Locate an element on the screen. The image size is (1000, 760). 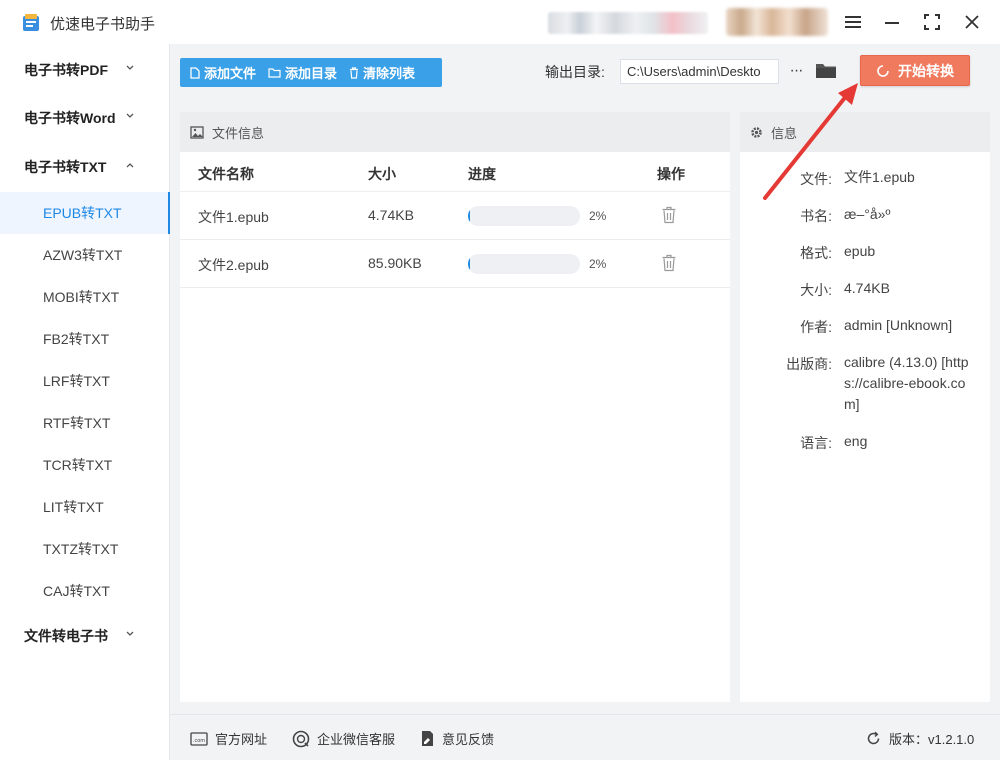
sidebar-item-caj-to-txt: CAJ转TXT is located at coordinates (85, 591).